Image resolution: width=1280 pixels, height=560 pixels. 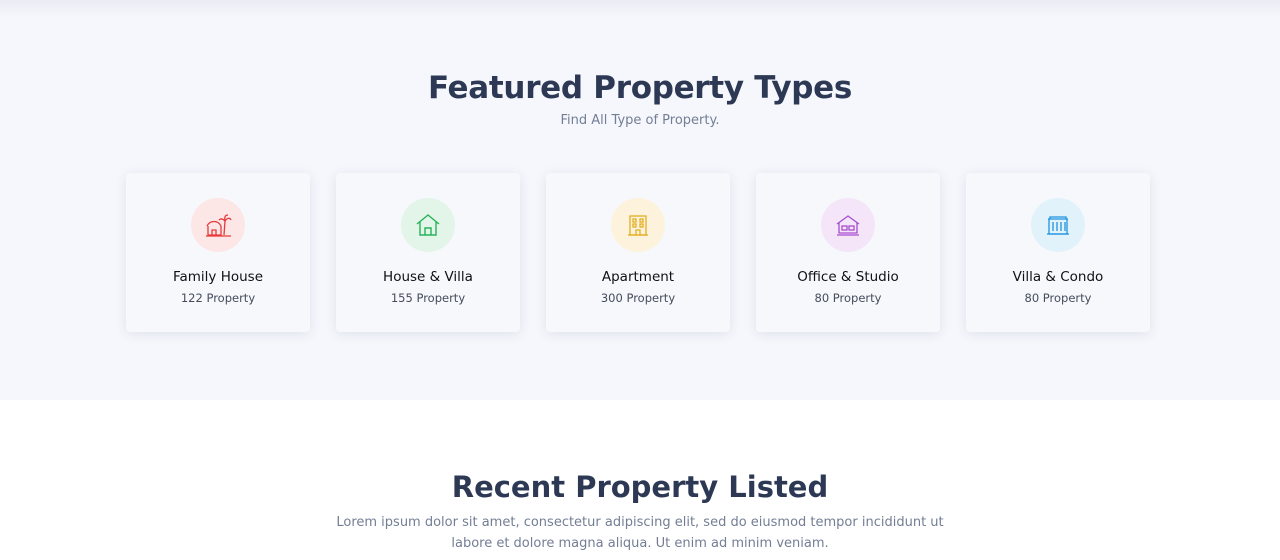 I want to click on header-shadow, so click(x=640, y=9).